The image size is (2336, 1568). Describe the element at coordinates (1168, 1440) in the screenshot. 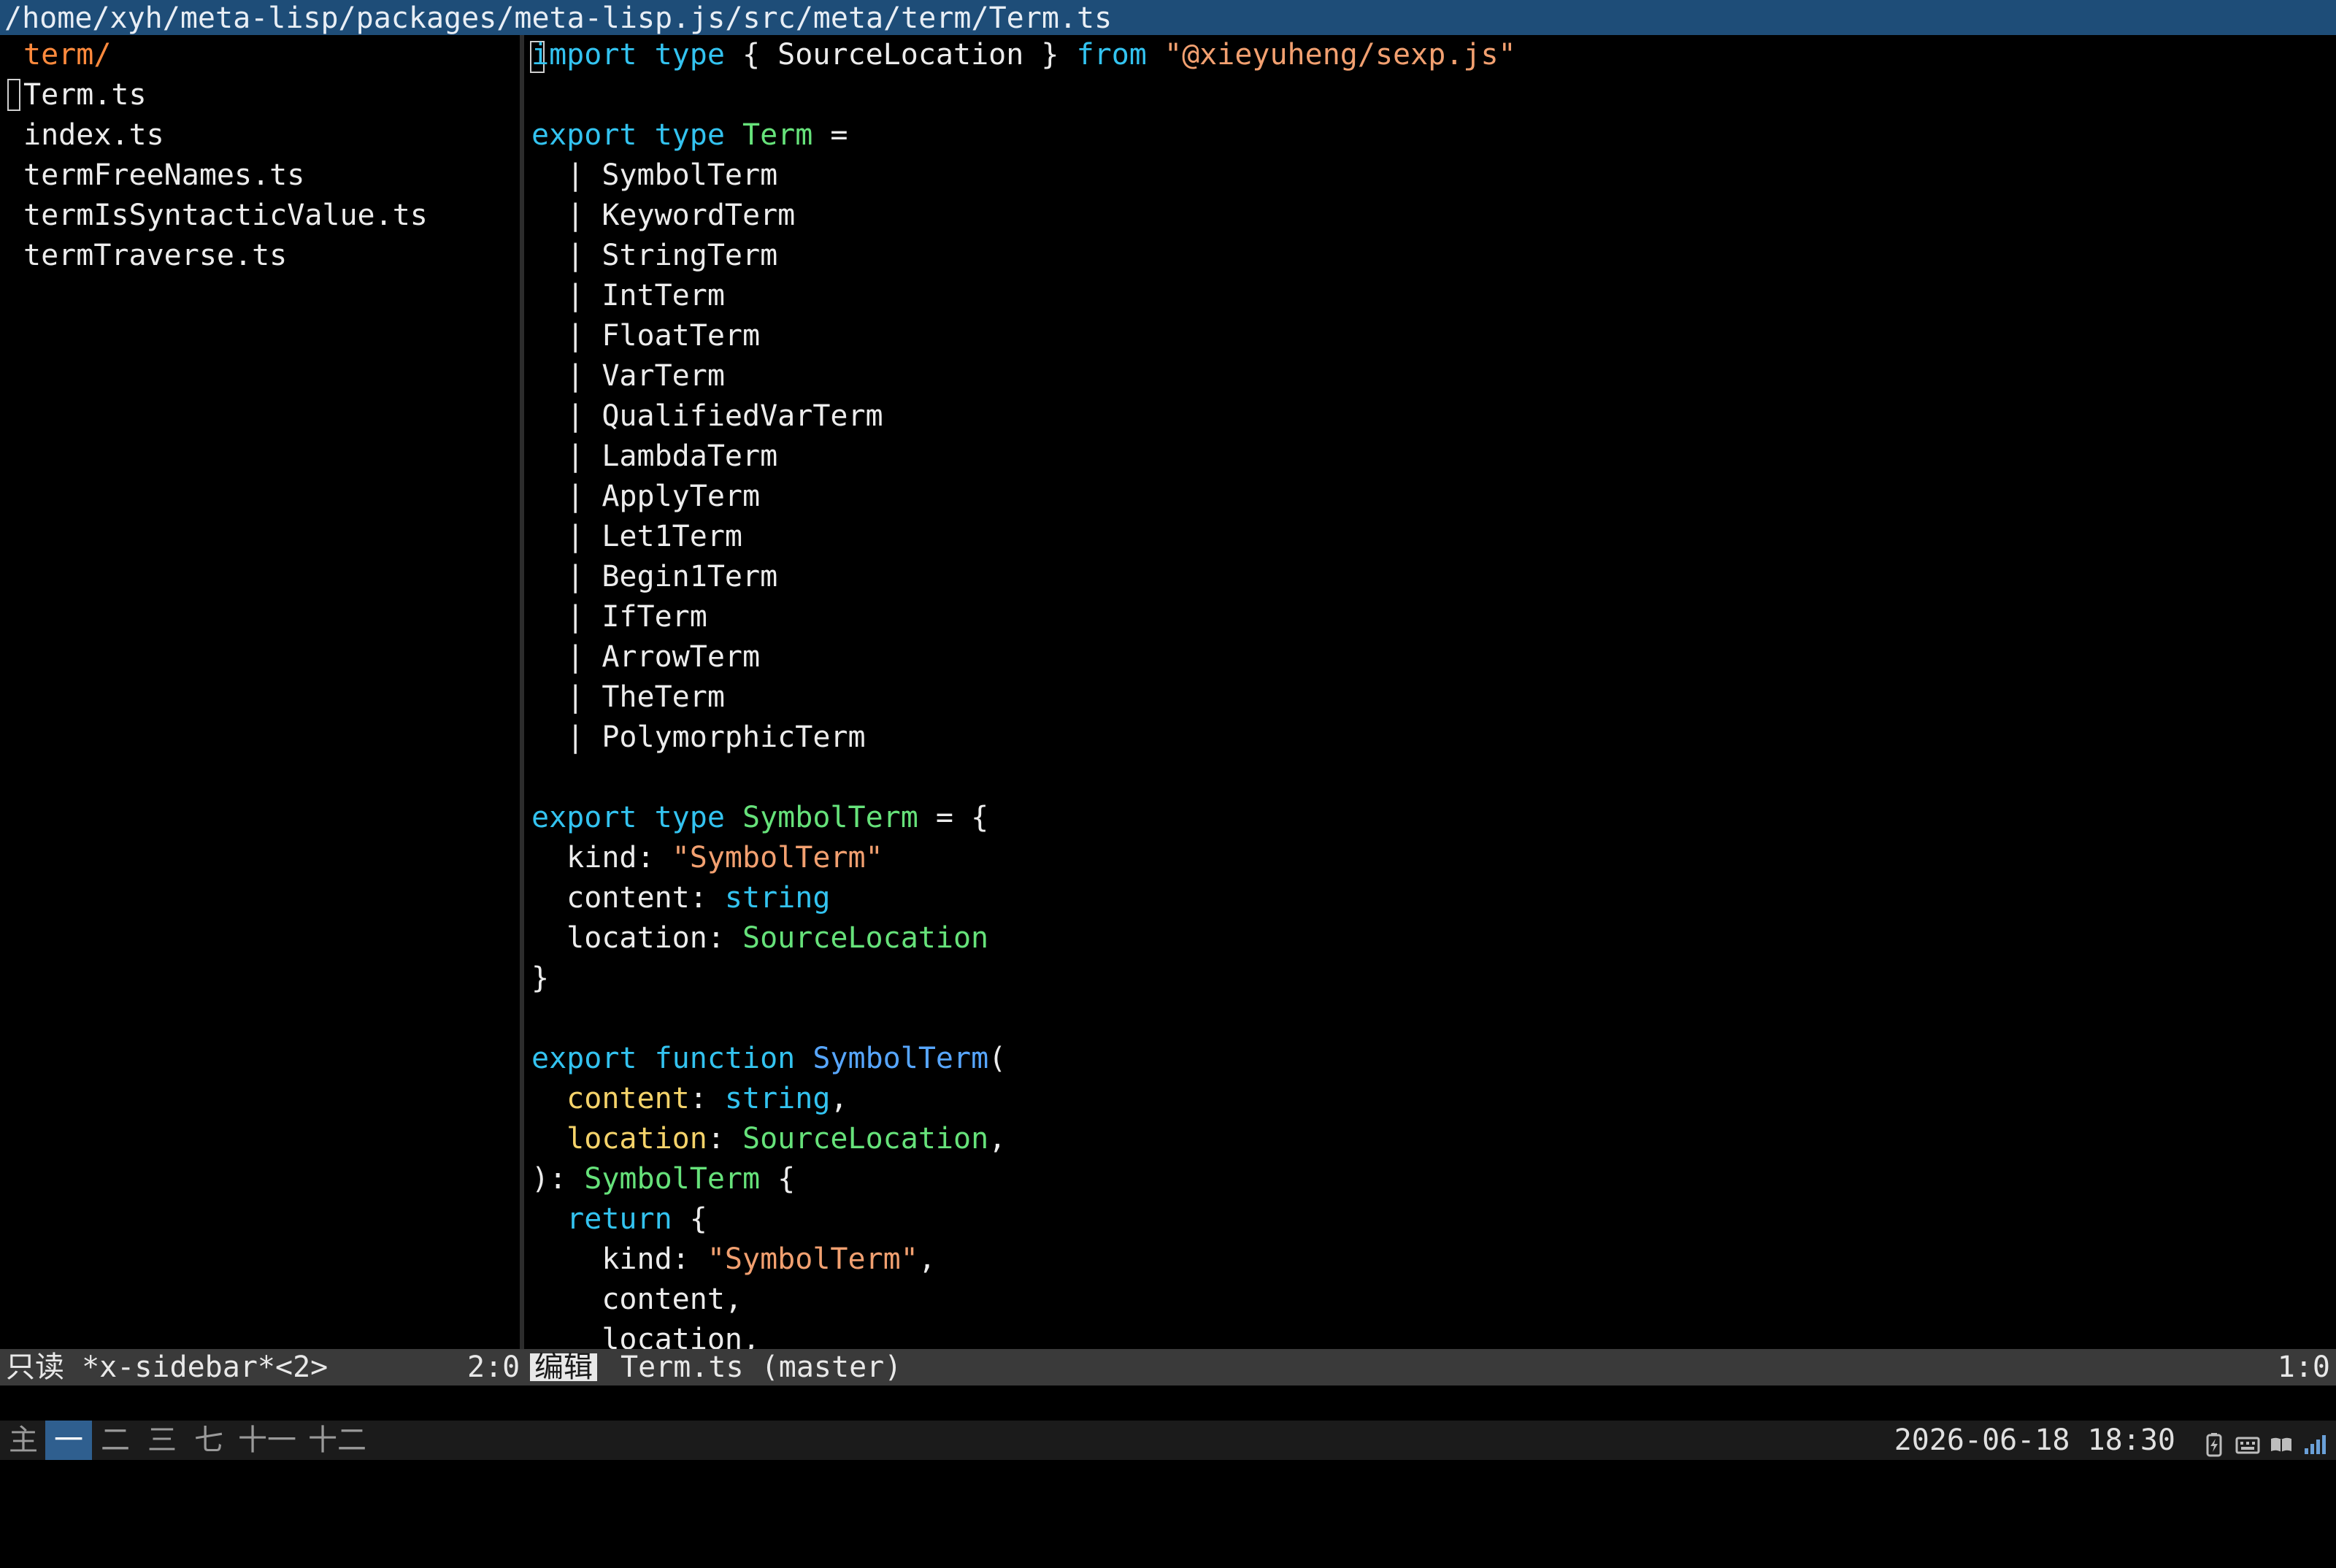

I see `taskbar: 2026-06-18 18:30 主一二三七十一 十二` at that location.